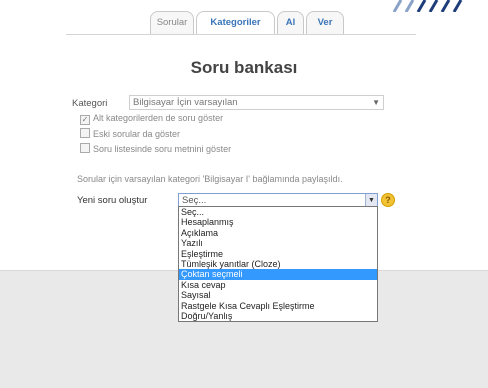 Image resolution: width=488 pixels, height=388 pixels. Describe the element at coordinates (278, 222) in the screenshot. I see `dropdown-option: Hesaplanmış` at that location.